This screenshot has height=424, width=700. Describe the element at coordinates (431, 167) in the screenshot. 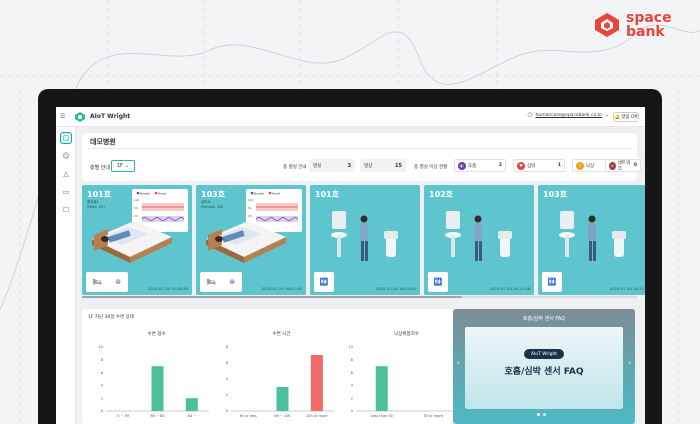

I see `alert-status-label: 층 병실 이상 현황` at that location.